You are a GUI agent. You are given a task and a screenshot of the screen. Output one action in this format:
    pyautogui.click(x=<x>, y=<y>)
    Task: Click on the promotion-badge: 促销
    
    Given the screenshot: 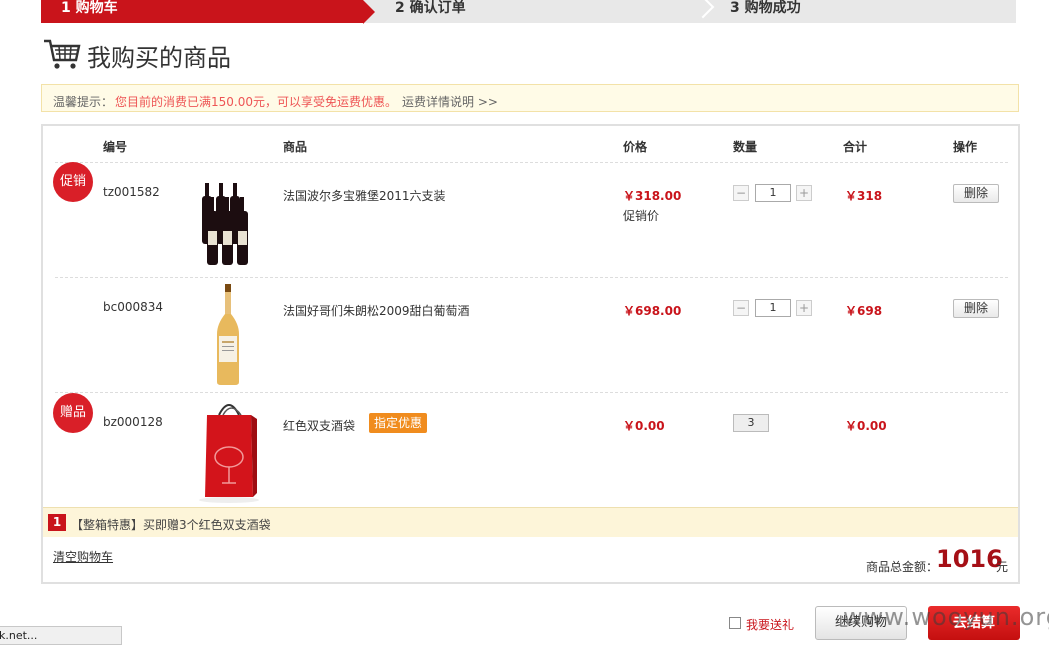 What is the action you would take?
    pyautogui.click(x=73, y=182)
    